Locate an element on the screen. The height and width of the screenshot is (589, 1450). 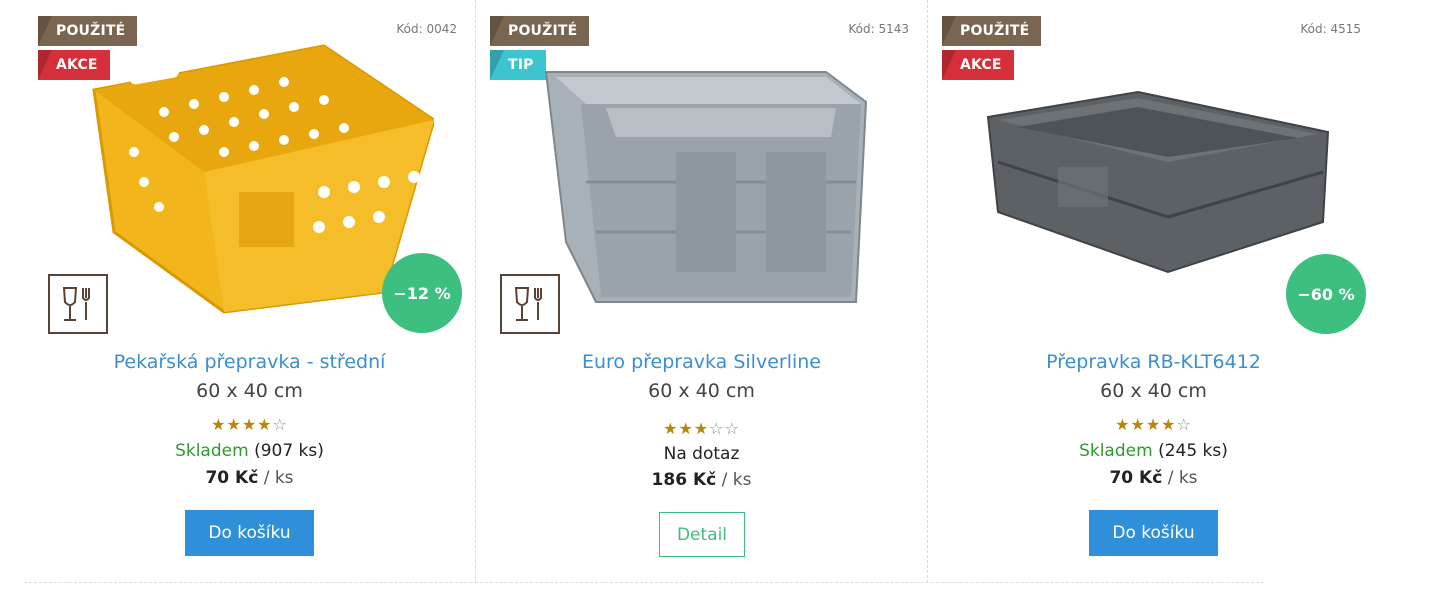
product-code: Kód: 4515 is located at coordinates (1330, 29).